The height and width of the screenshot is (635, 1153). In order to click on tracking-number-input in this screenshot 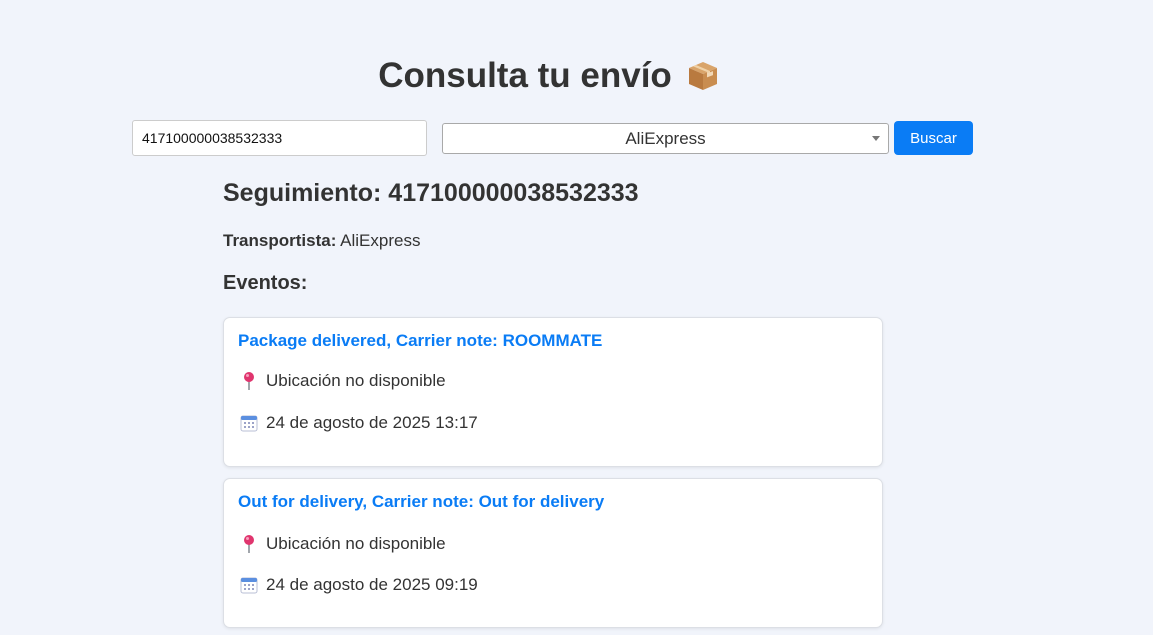, I will do `click(279, 138)`.